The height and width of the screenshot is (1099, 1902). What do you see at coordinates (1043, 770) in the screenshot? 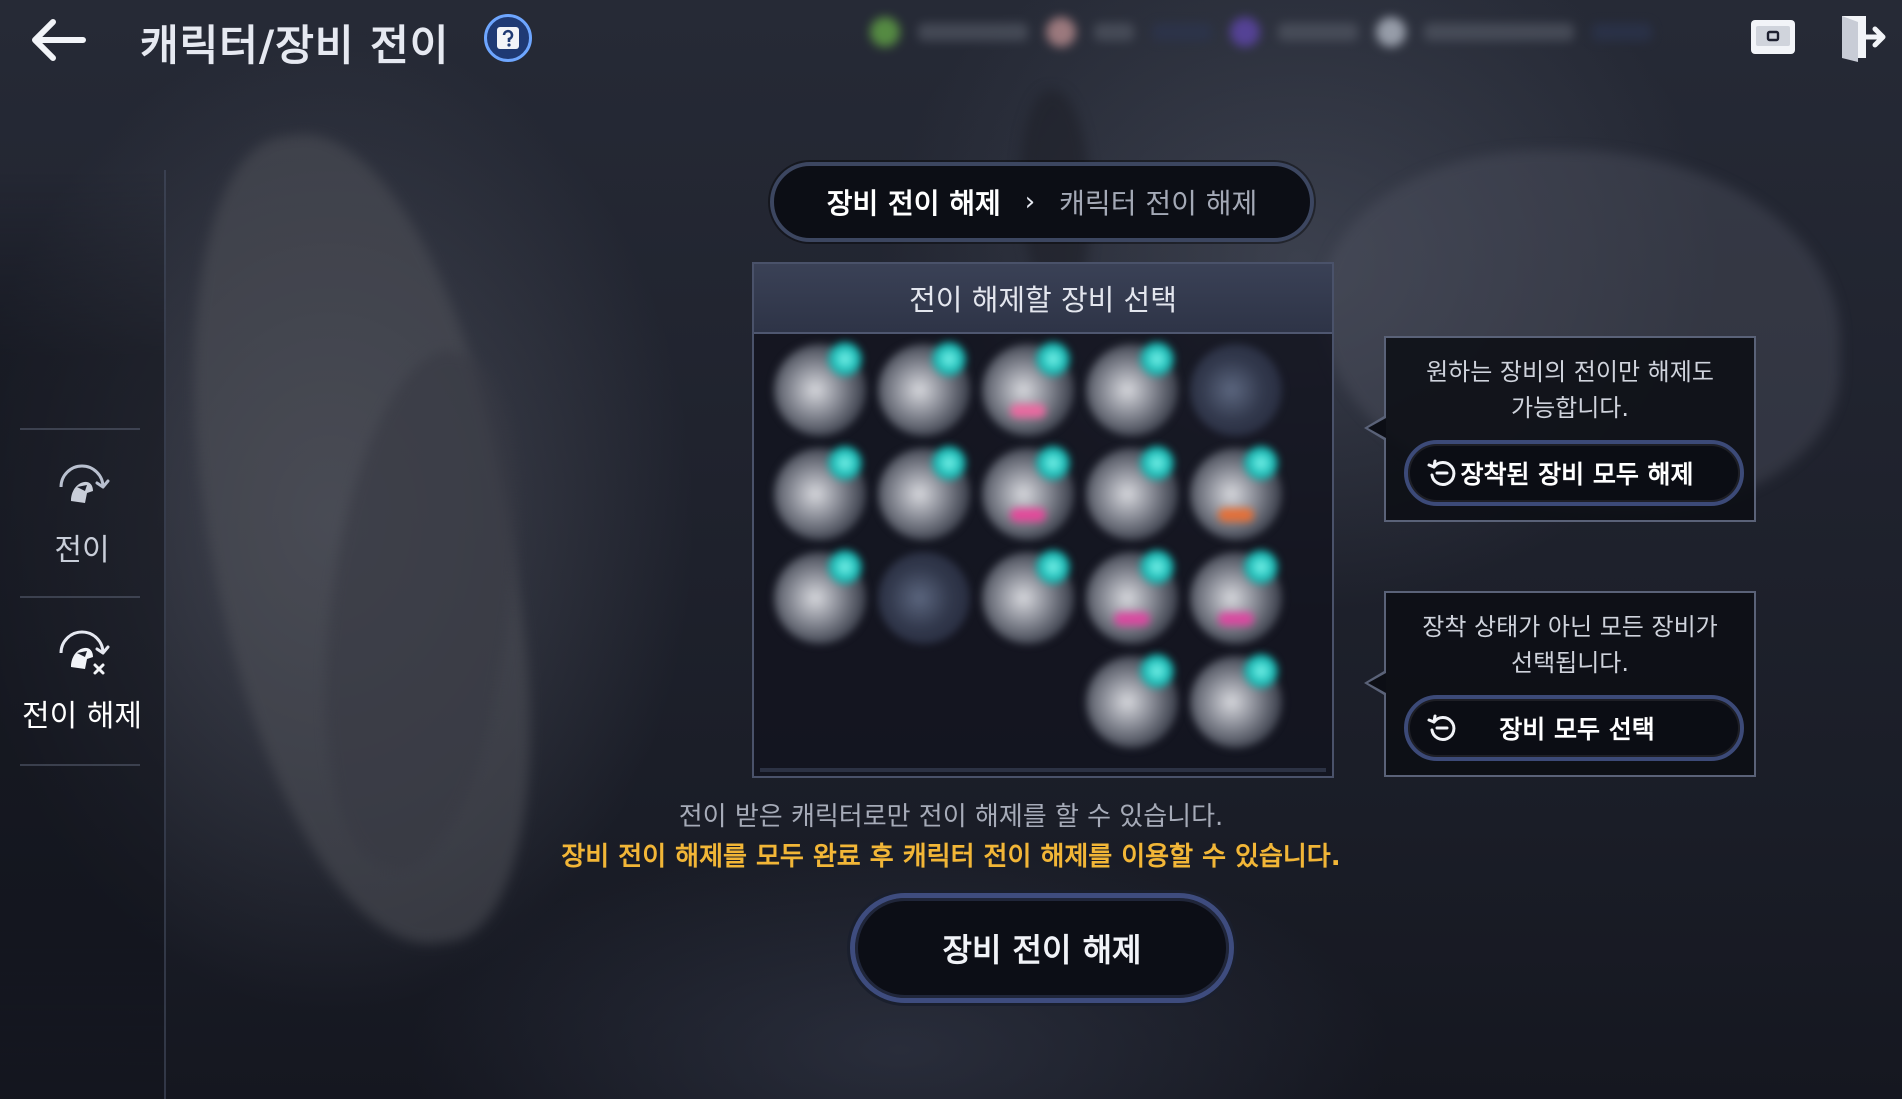
I see `panel-scroll-track` at bounding box center [1043, 770].